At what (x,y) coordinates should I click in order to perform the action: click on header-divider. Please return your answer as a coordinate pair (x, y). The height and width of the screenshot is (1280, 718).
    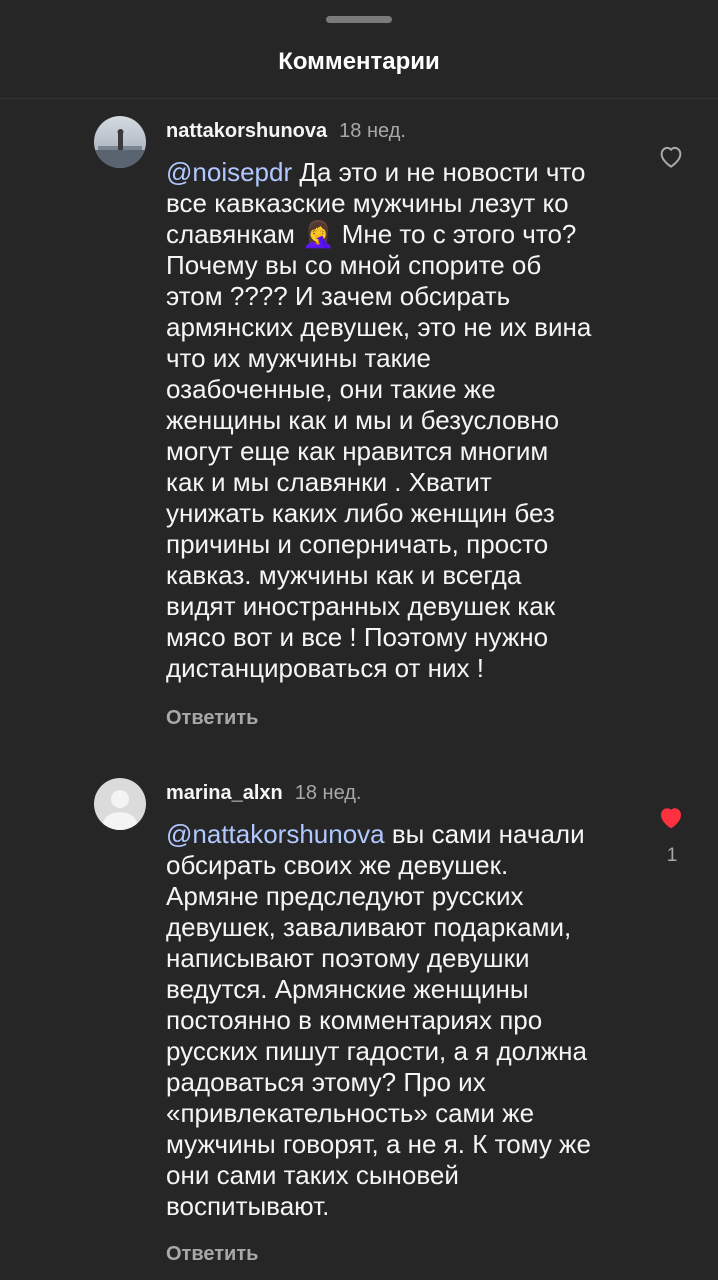
    Looking at the image, I should click on (359, 98).